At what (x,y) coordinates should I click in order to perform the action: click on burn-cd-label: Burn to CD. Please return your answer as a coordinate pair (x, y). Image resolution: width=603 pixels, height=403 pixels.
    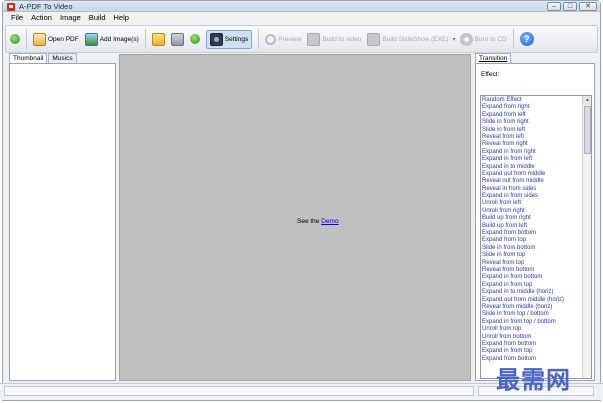
    Looking at the image, I should click on (490, 39).